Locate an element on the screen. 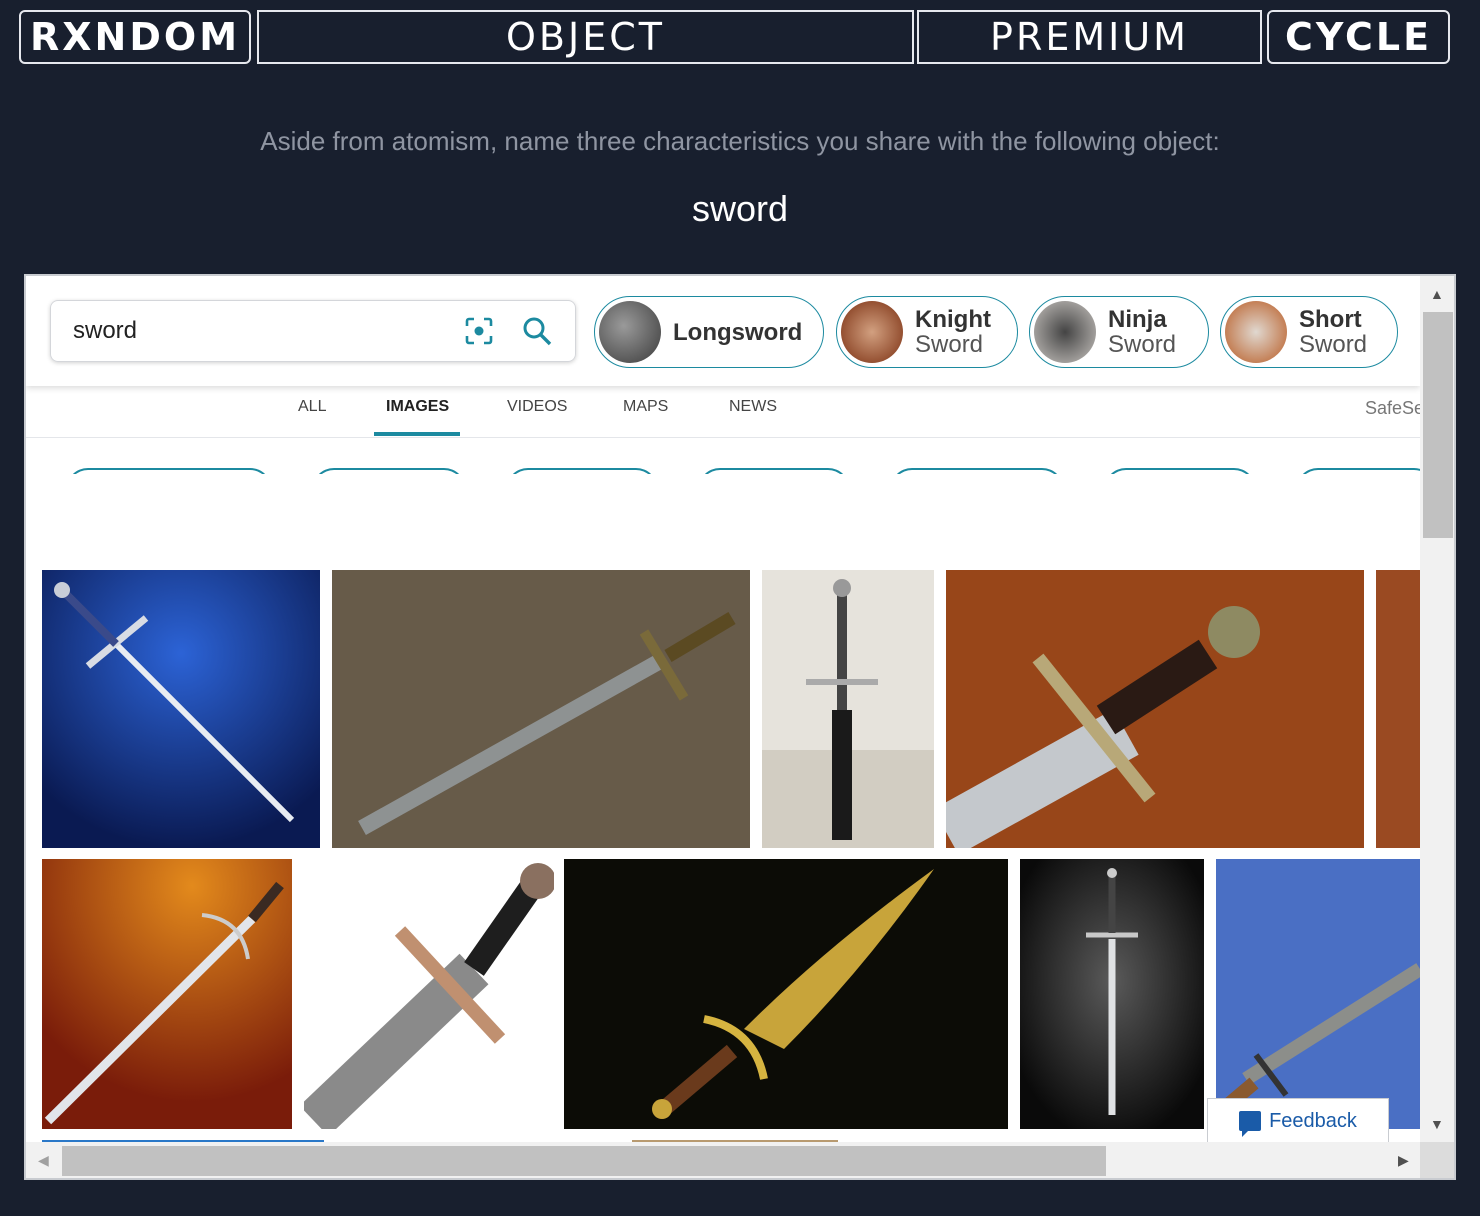 The height and width of the screenshot is (1216, 1480). suggestion-chip-short-sword: Short Sword is located at coordinates (1309, 332).